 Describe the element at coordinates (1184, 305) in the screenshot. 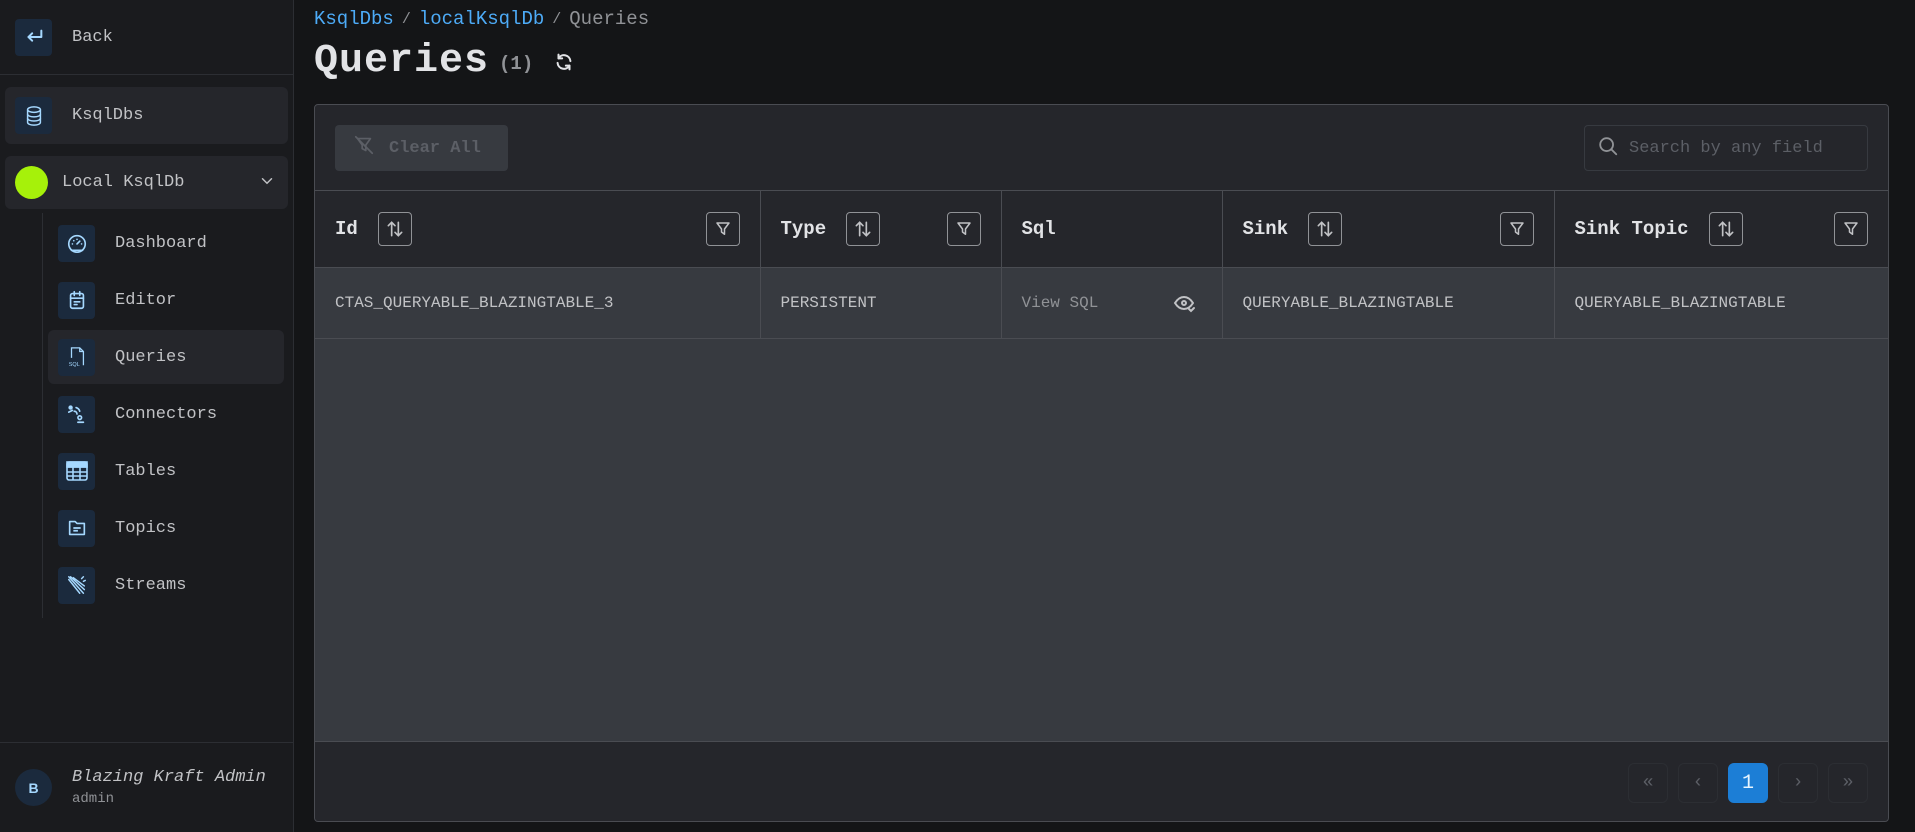

I see `eye-icon` at that location.